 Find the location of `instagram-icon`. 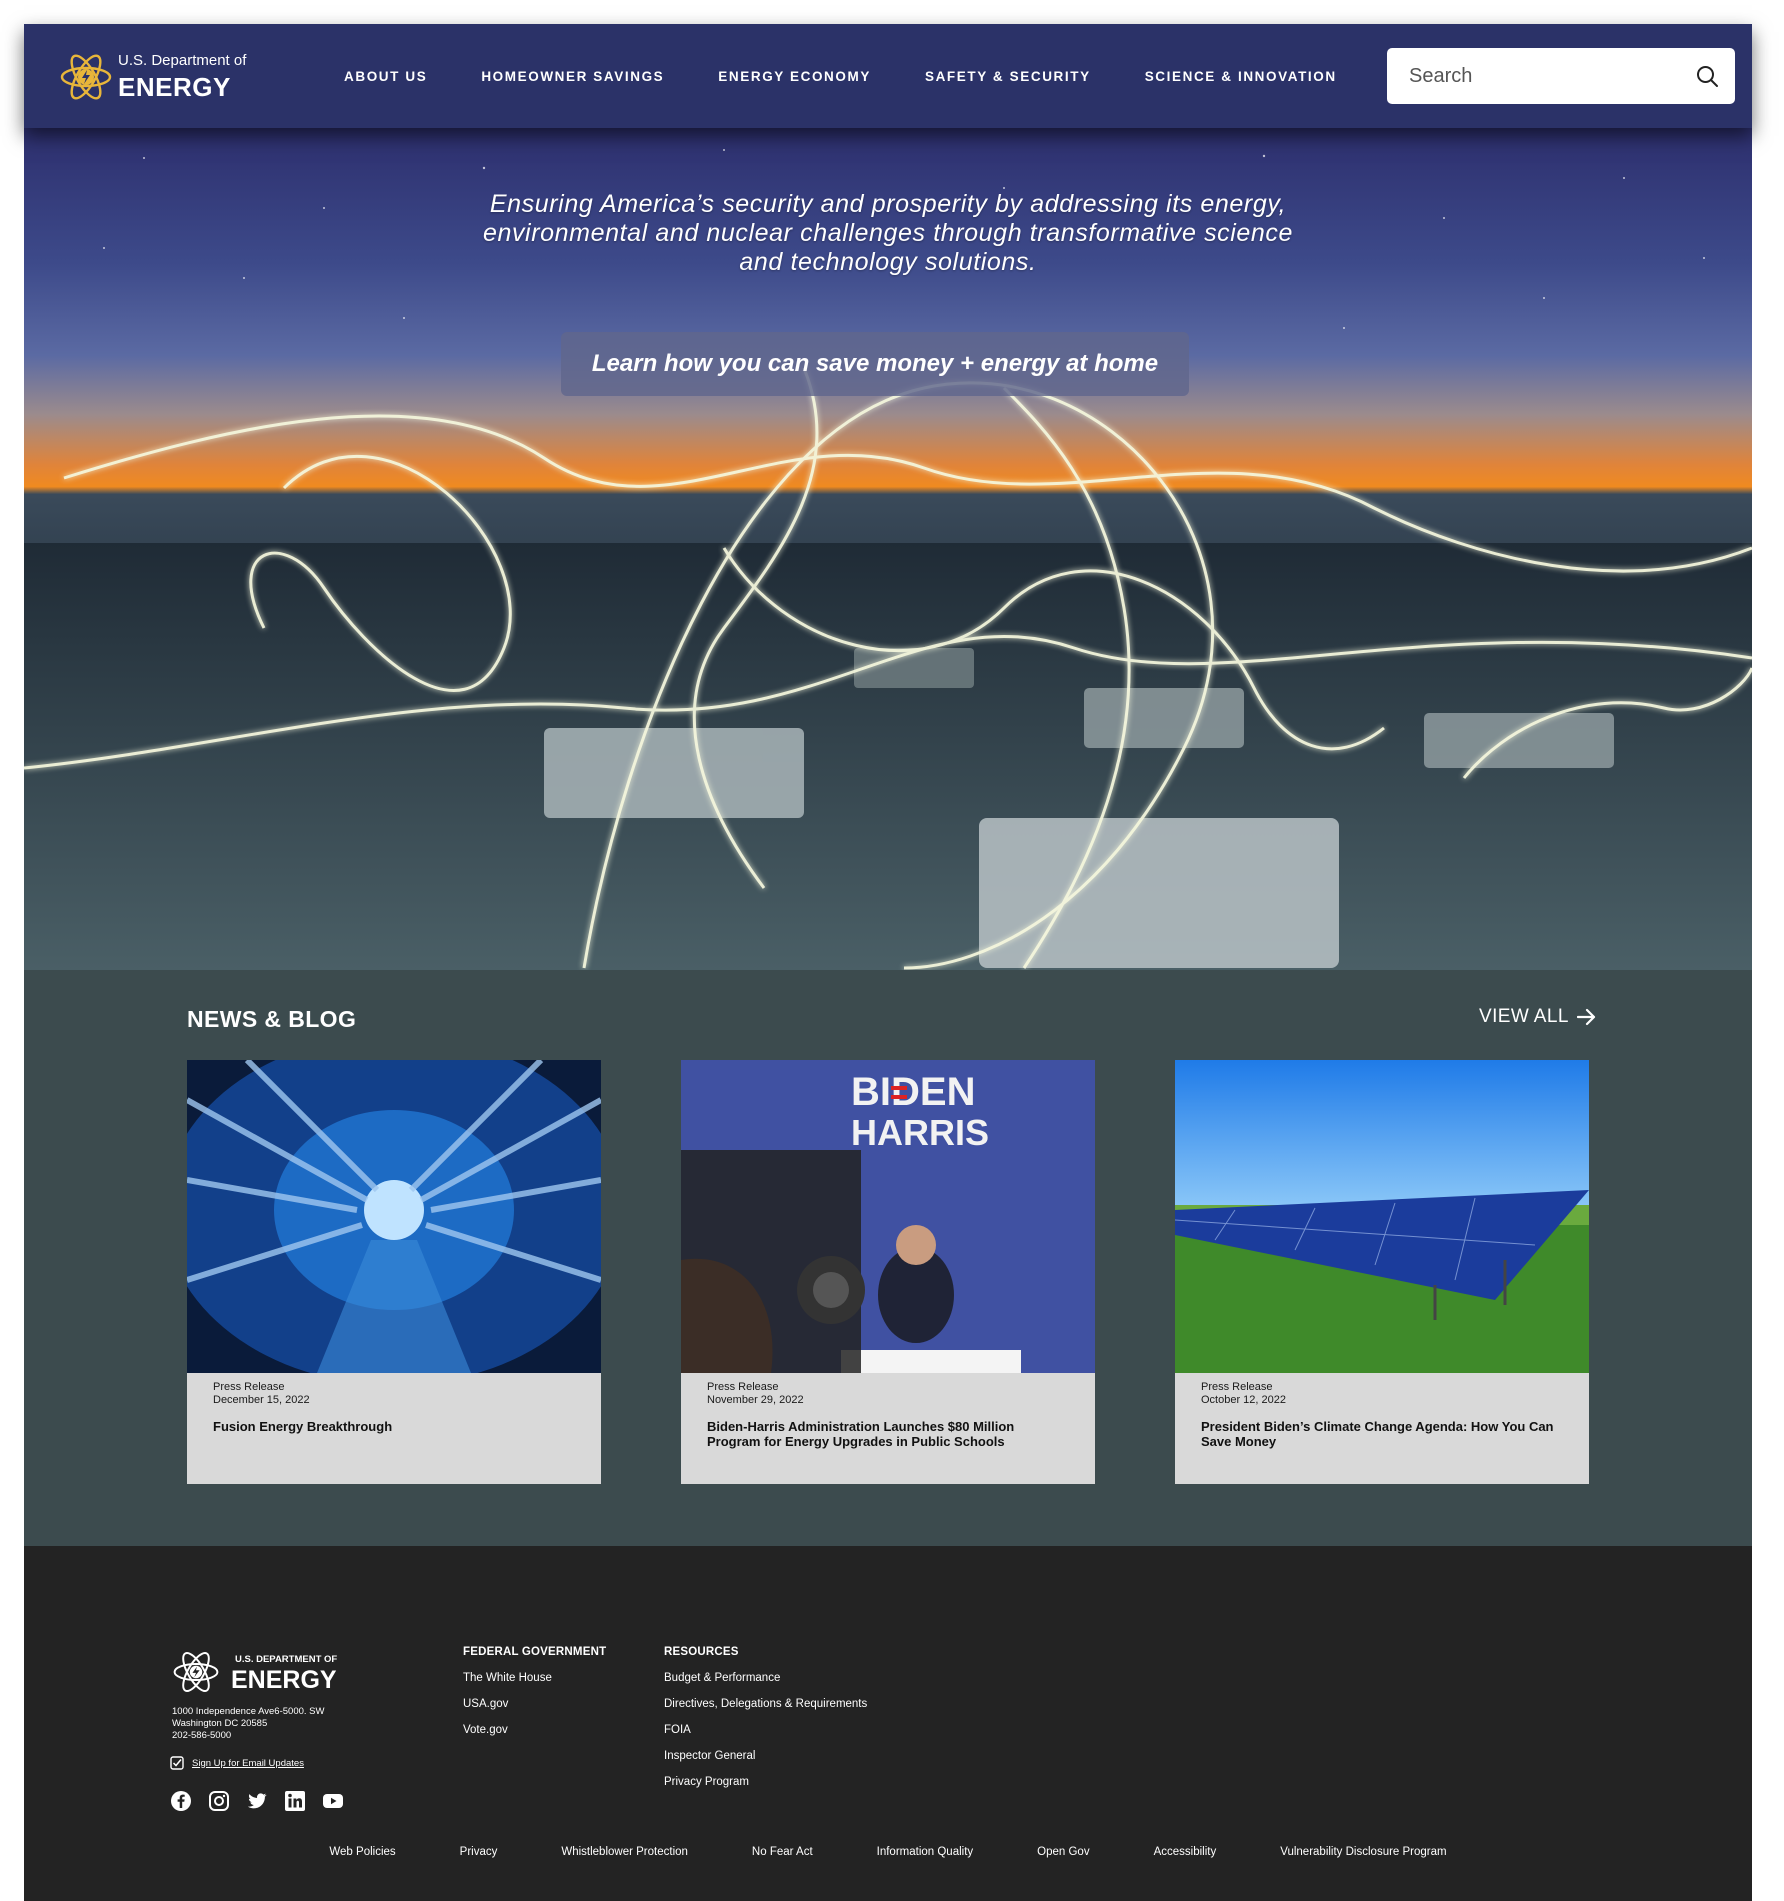

instagram-icon is located at coordinates (220, 1802).